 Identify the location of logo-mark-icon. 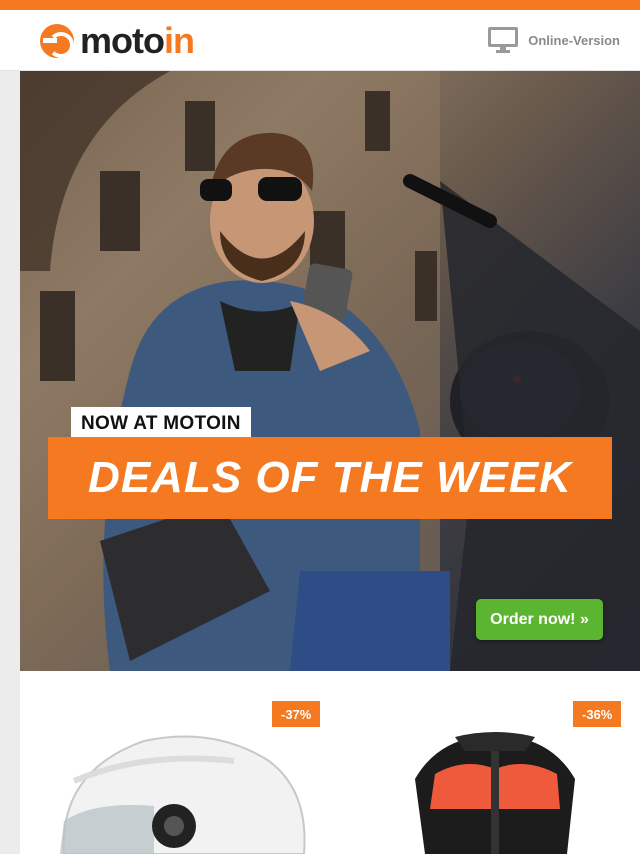
(57, 41).